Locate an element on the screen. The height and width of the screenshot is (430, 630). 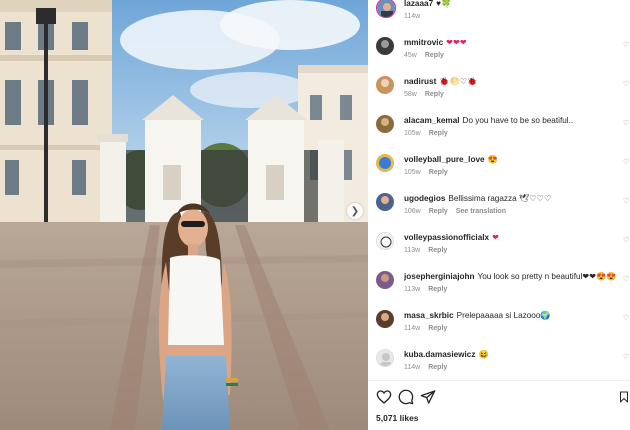
caption-username: lazaaa7 is located at coordinates (418, 4).